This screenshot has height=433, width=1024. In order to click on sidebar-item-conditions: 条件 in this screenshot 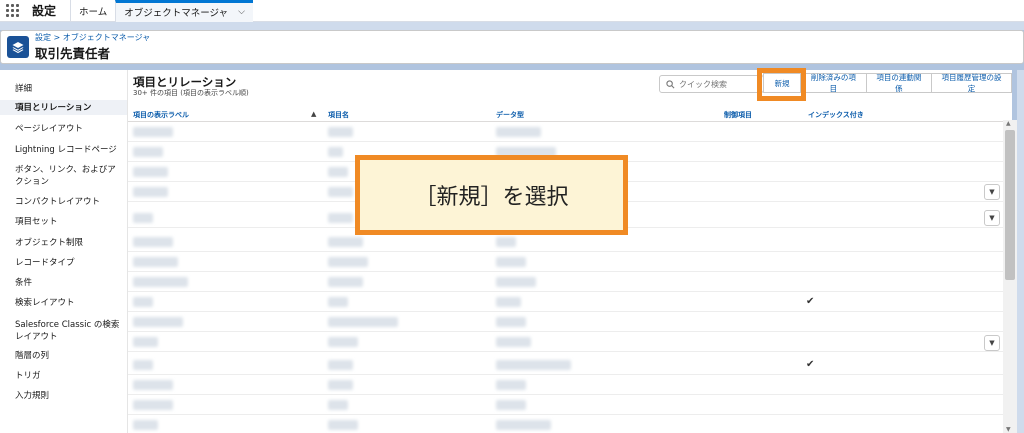, I will do `click(63, 283)`.